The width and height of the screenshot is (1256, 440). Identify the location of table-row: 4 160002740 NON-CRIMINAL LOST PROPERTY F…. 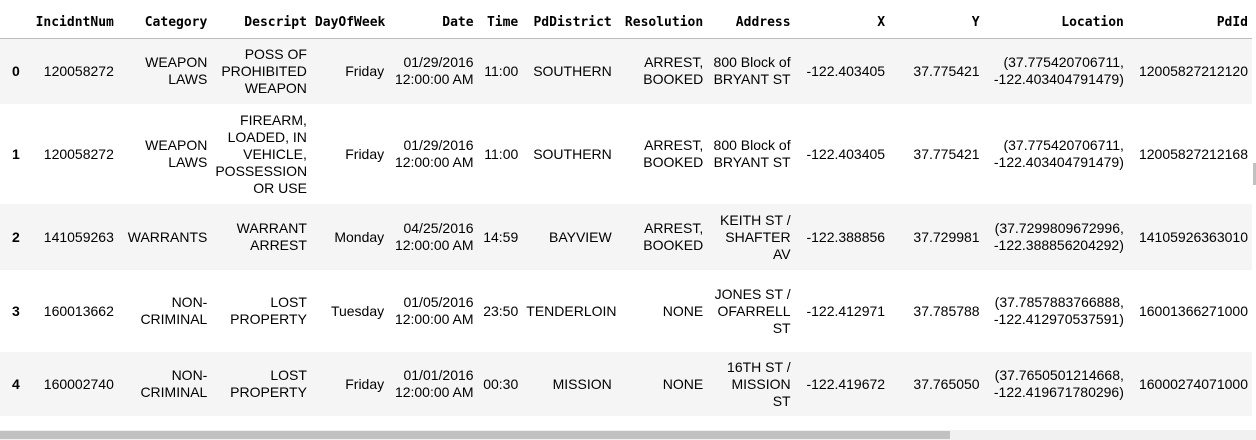
(626, 384).